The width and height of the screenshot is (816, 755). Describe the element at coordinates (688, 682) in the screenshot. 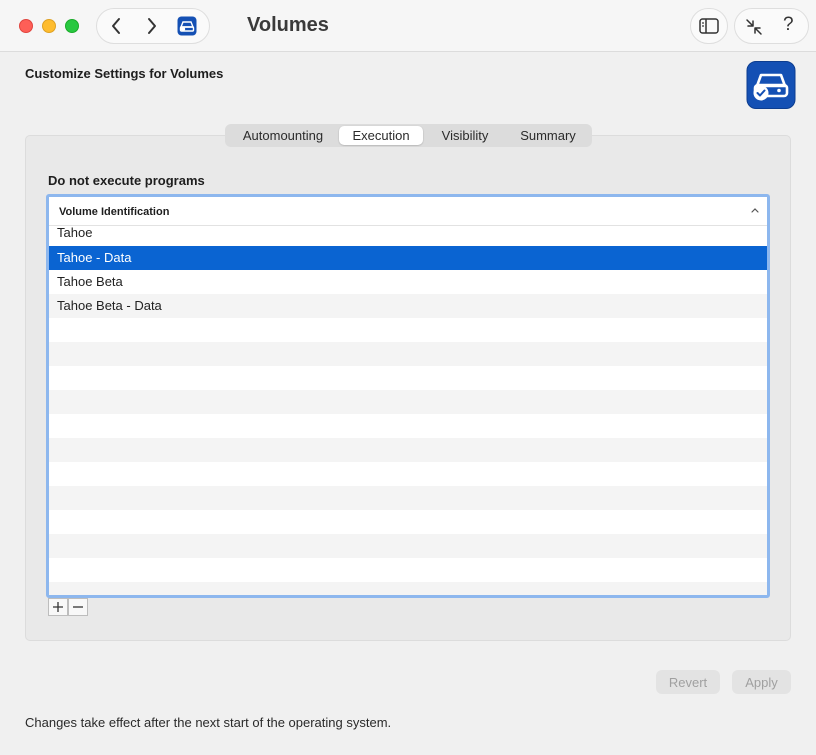

I see `revert-button: Revert` at that location.